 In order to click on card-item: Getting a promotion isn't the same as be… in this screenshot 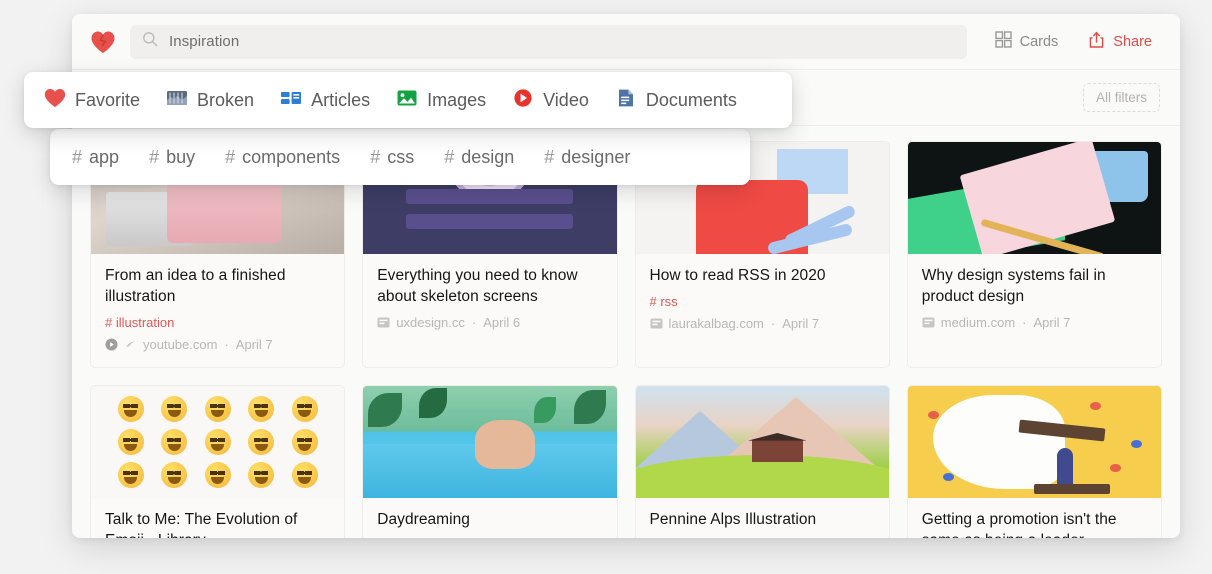, I will do `click(1034, 461)`.